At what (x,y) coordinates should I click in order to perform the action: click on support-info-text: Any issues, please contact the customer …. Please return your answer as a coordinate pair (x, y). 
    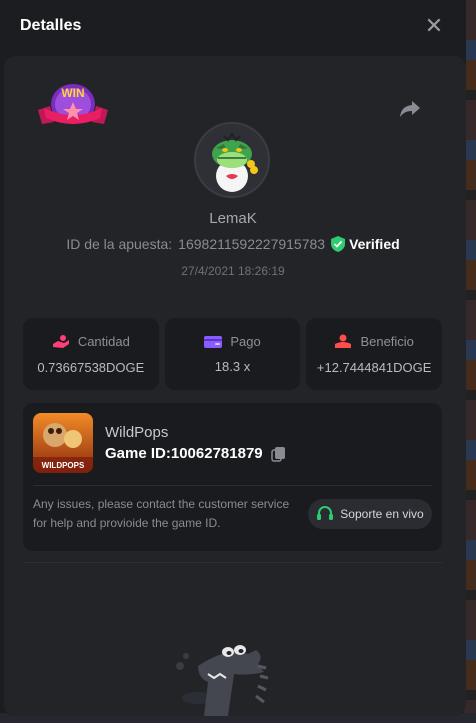
    Looking at the image, I should click on (161, 513).